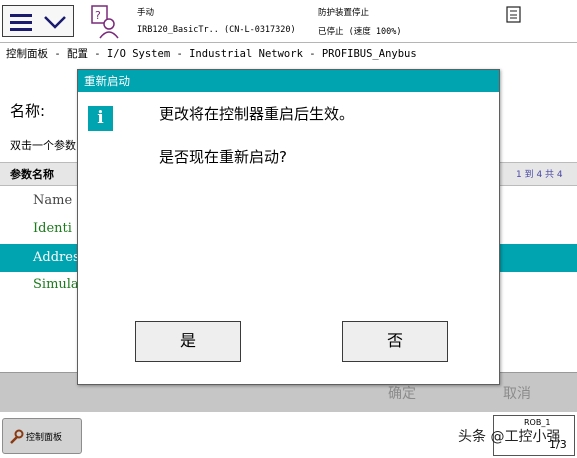 This screenshot has width=577, height=458. Describe the element at coordinates (100, 118) in the screenshot. I see `info-icon: i` at that location.